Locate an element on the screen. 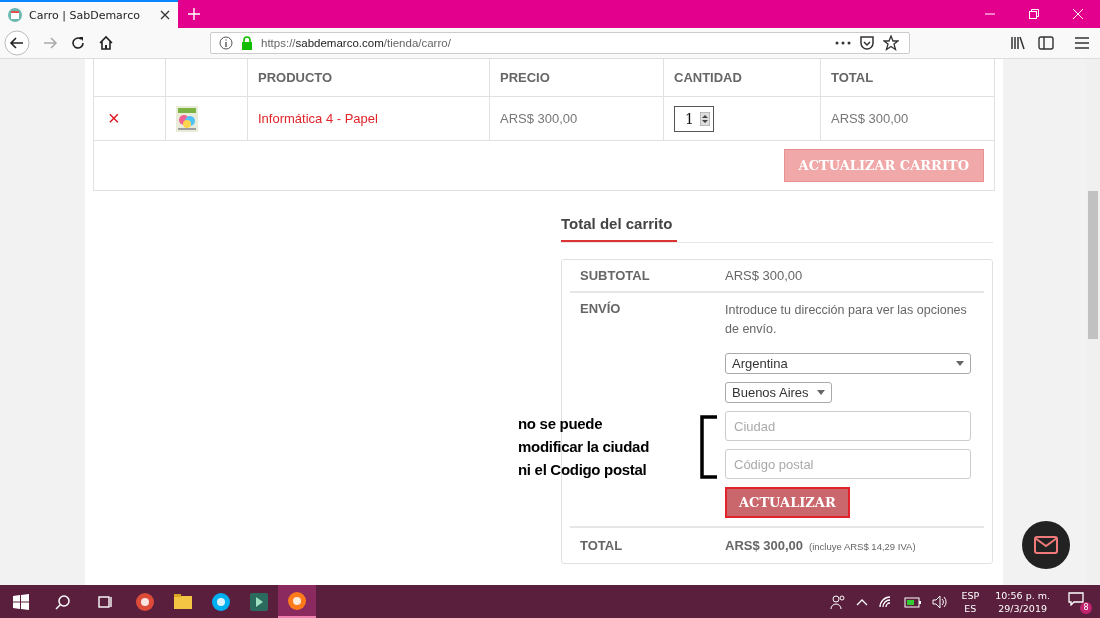 The width and height of the screenshot is (1100, 618). menu-icon is located at coordinates (1082, 43).